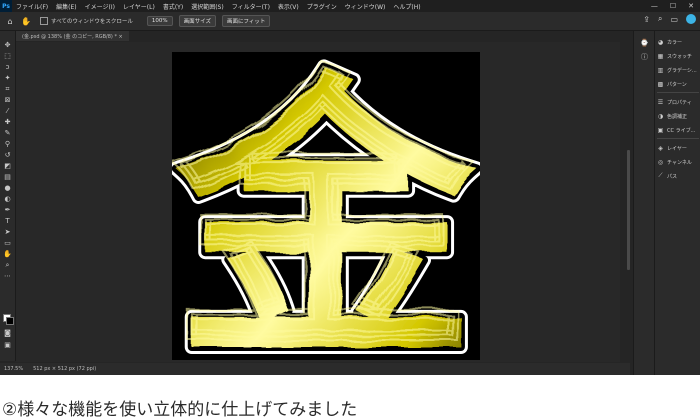 This screenshot has height=420, width=700. What do you see at coordinates (6, 6) in the screenshot?
I see `photoshop-logo: Ps` at bounding box center [6, 6].